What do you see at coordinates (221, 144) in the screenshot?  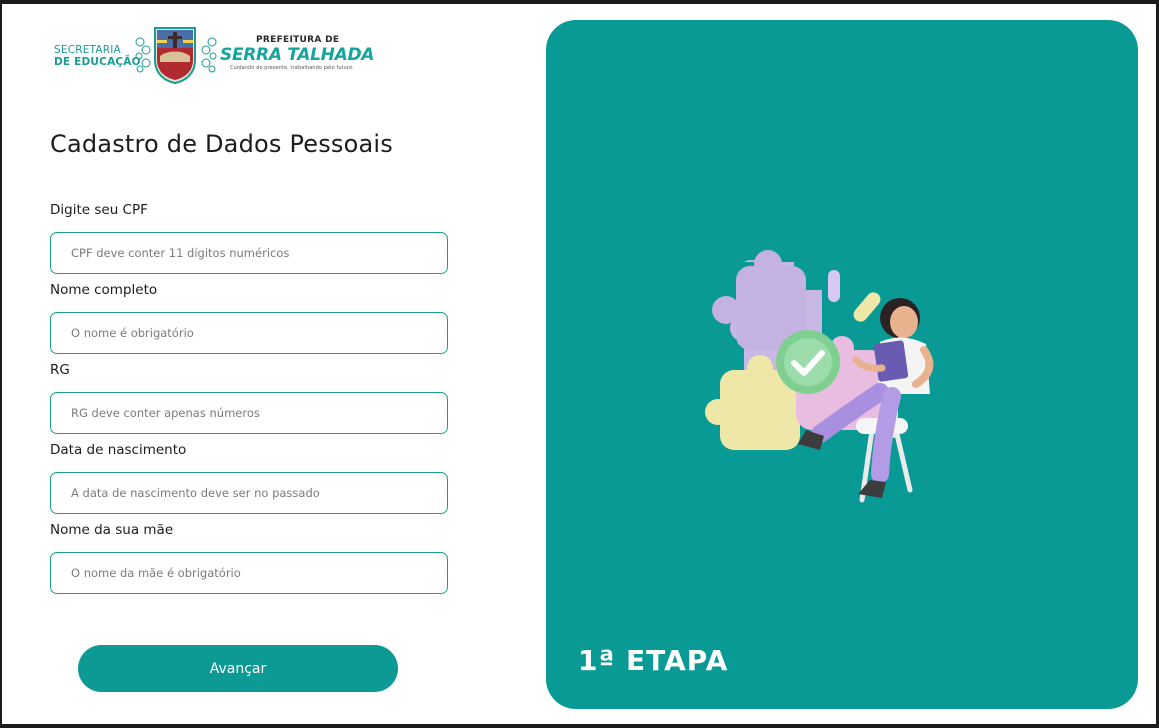 I see `page-title: Cadastro de Dados Pessoais` at bounding box center [221, 144].